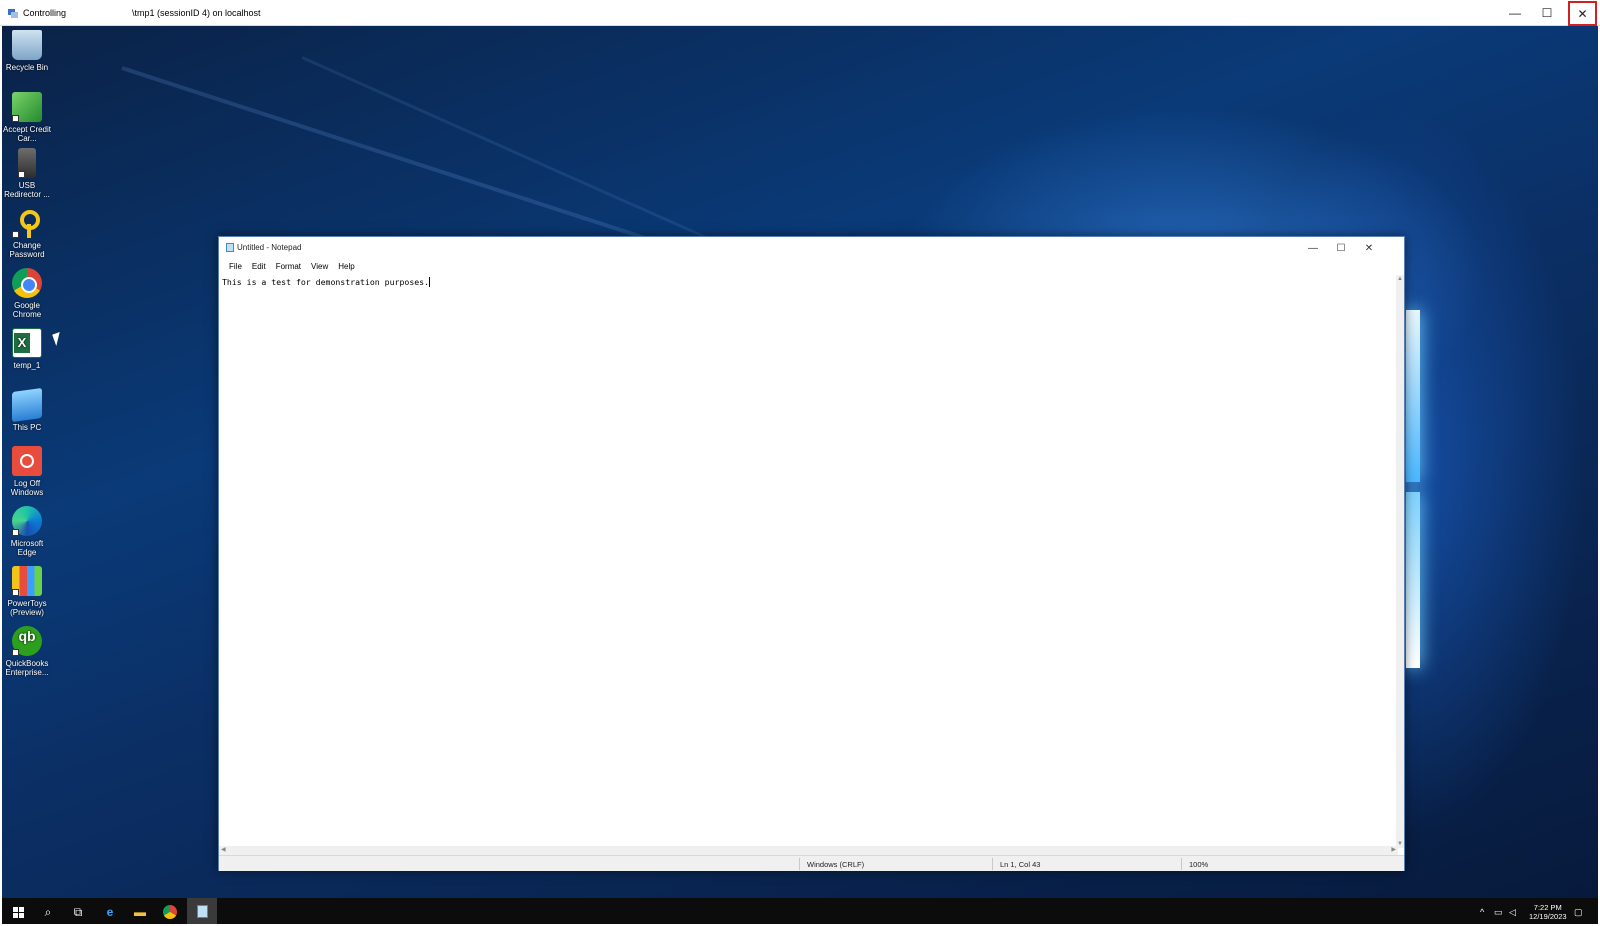  Describe the element at coordinates (1369, 248) in the screenshot. I see `notepad-close-button: ✕` at that location.